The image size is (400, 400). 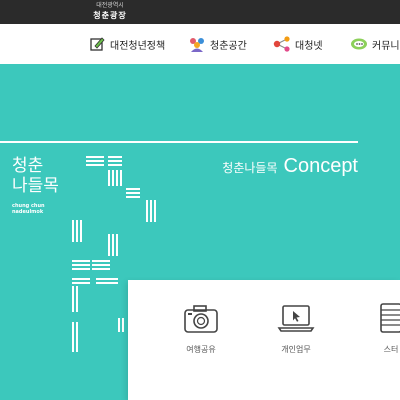 I want to click on nav-item-policy: 대전청년정책, so click(x=126, y=44).